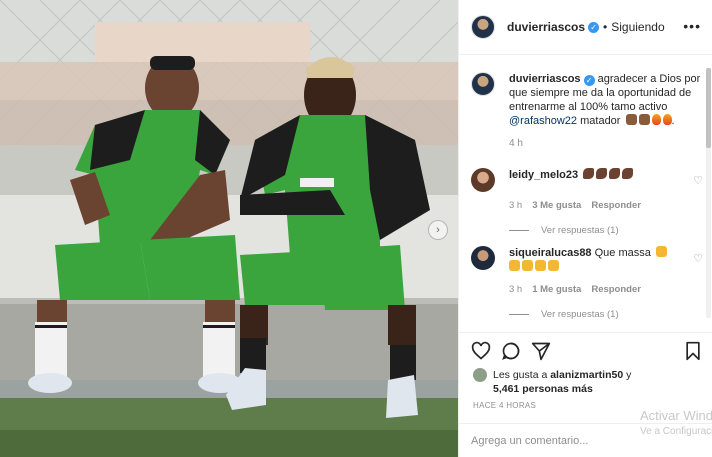 The width and height of the screenshot is (712, 457). What do you see at coordinates (480, 375) in the screenshot?
I see `liker-avatar` at bounding box center [480, 375].